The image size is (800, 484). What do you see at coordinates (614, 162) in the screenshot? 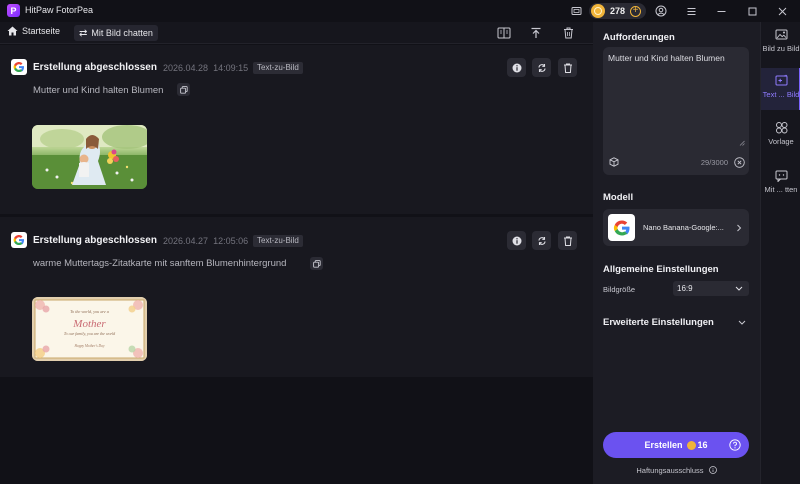
I see `cube-icon` at bounding box center [614, 162].